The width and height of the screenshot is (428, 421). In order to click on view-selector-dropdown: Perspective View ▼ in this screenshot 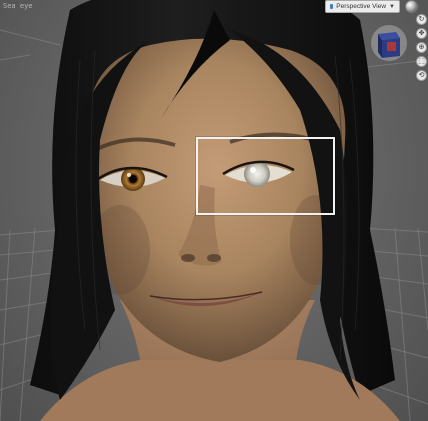, I will do `click(362, 6)`.